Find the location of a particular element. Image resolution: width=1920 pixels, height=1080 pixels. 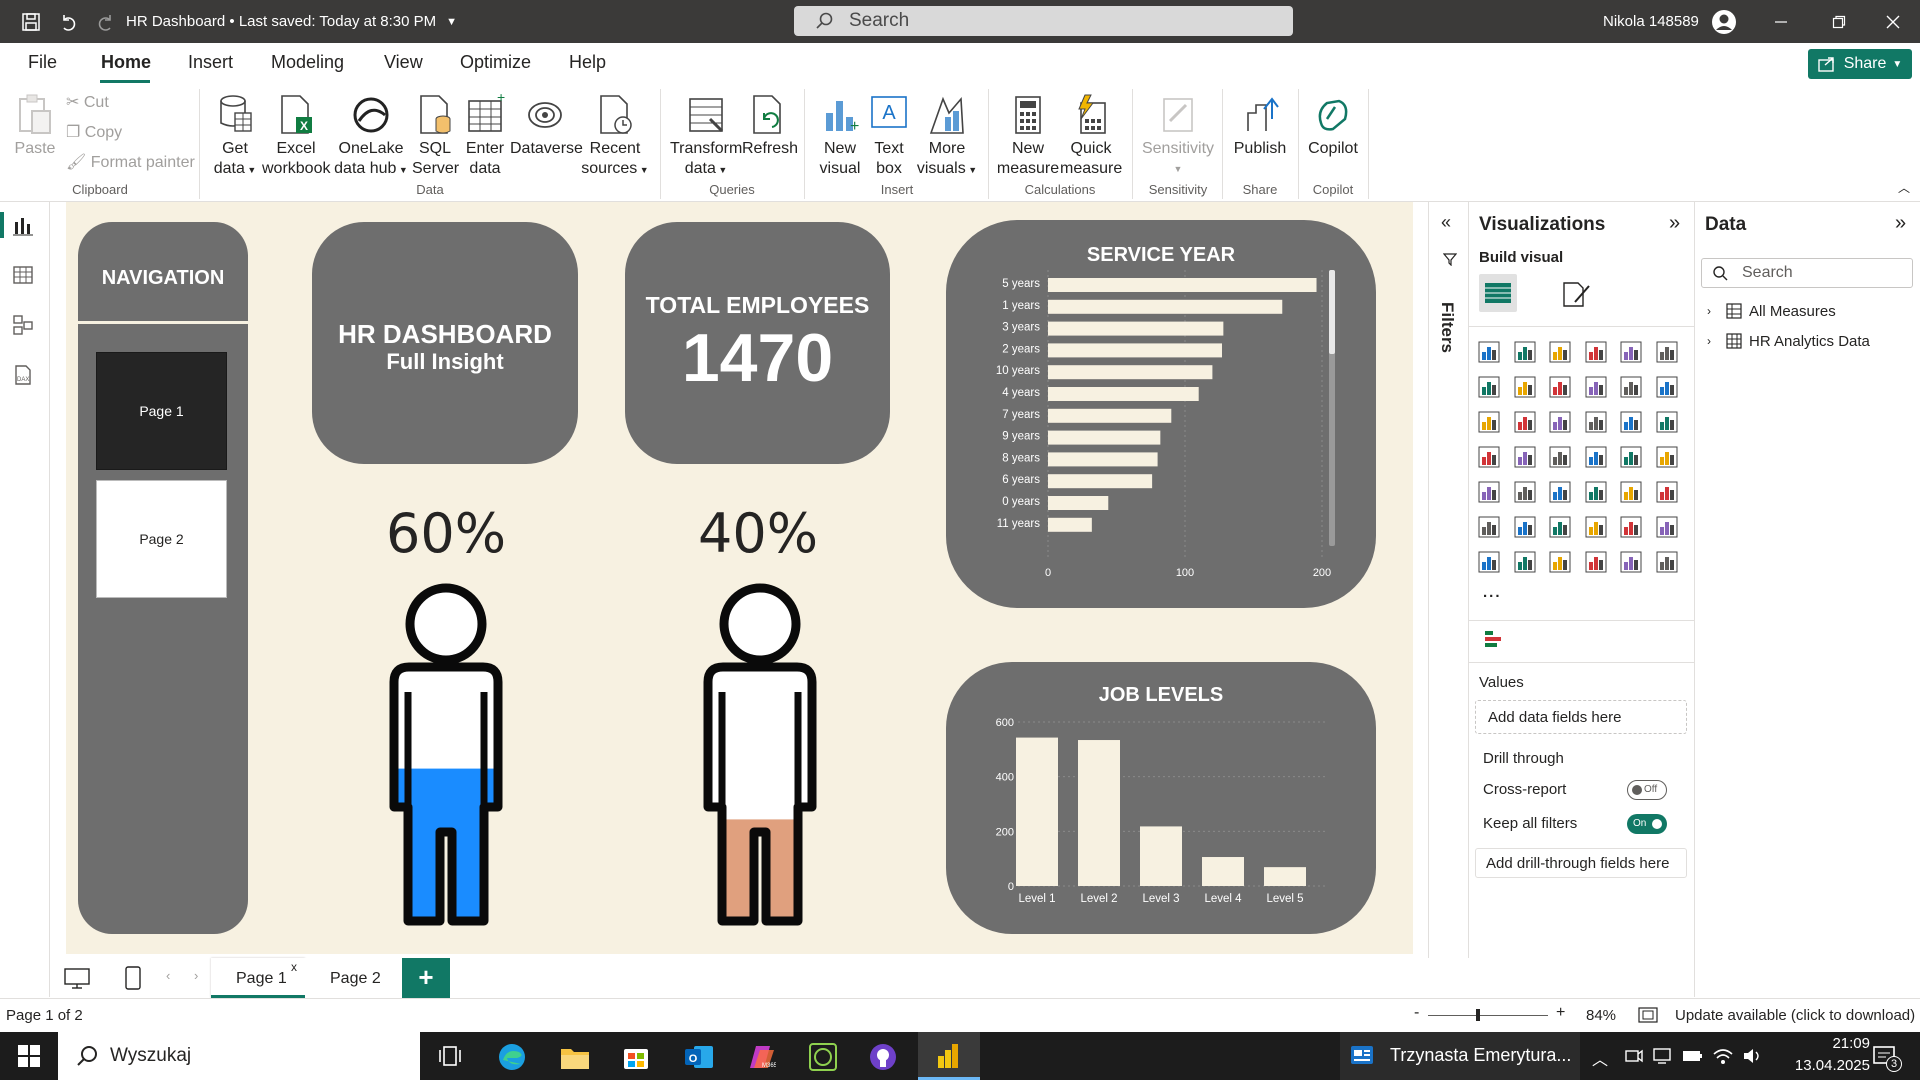

menu-help: Help is located at coordinates (587, 62).